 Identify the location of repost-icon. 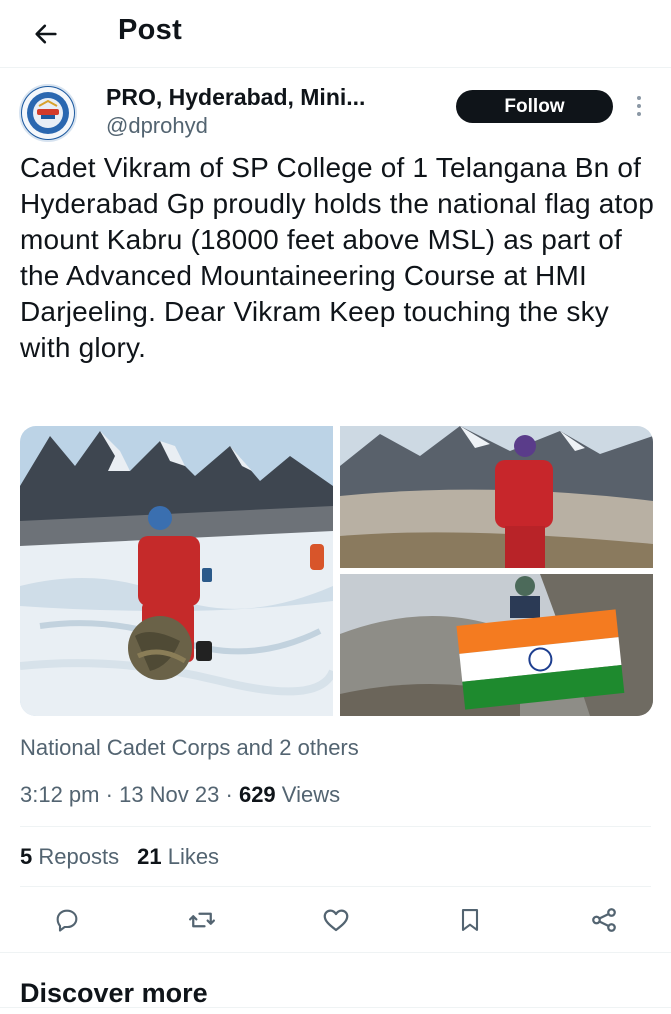
(202, 920).